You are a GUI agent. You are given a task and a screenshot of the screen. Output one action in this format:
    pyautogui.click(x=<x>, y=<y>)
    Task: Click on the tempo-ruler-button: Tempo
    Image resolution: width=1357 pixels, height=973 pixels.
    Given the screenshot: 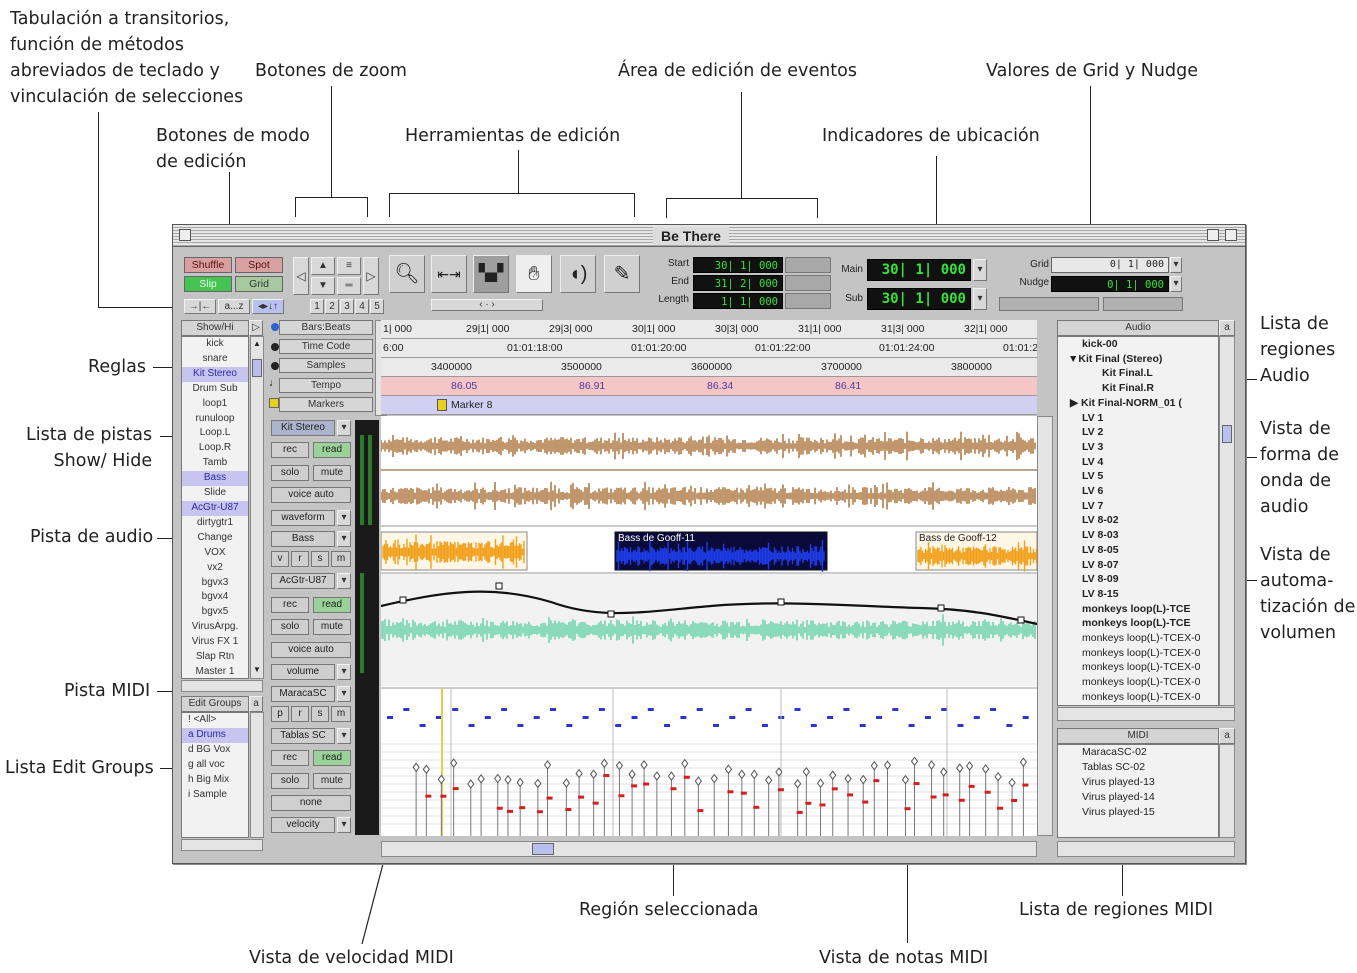 What is the action you would take?
    pyautogui.click(x=326, y=385)
    